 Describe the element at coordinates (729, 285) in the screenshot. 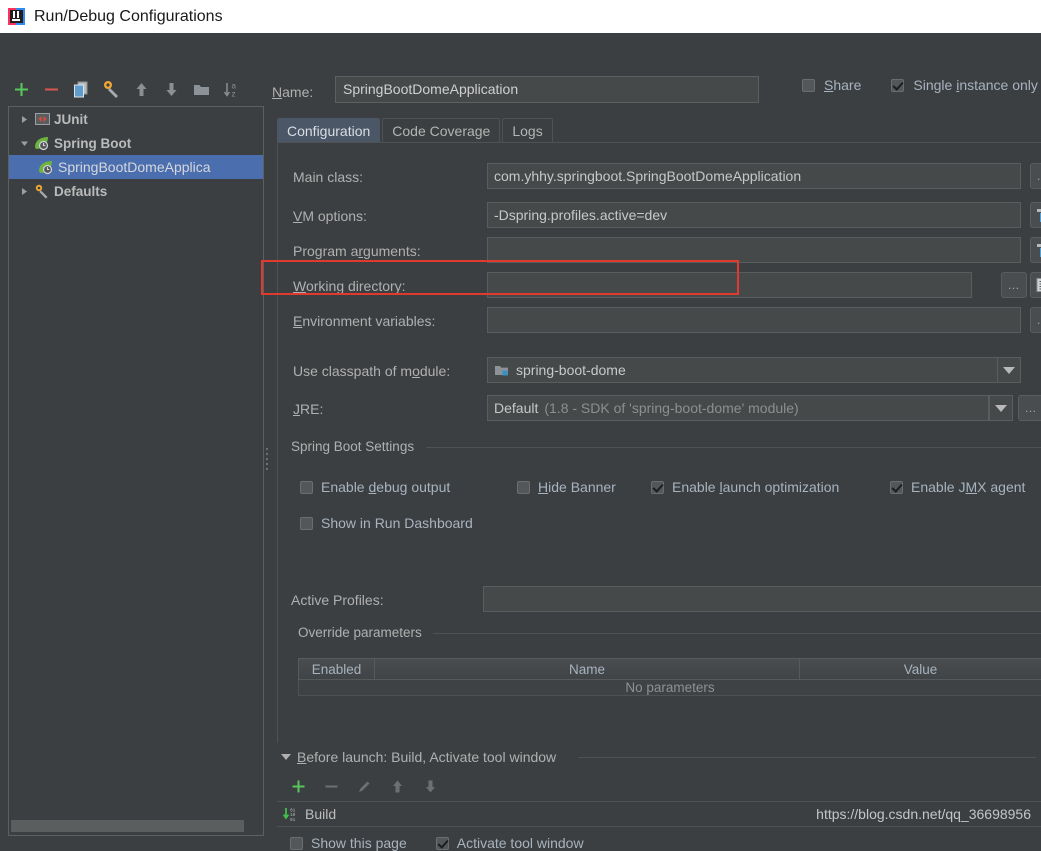

I see `working-directory-input` at that location.